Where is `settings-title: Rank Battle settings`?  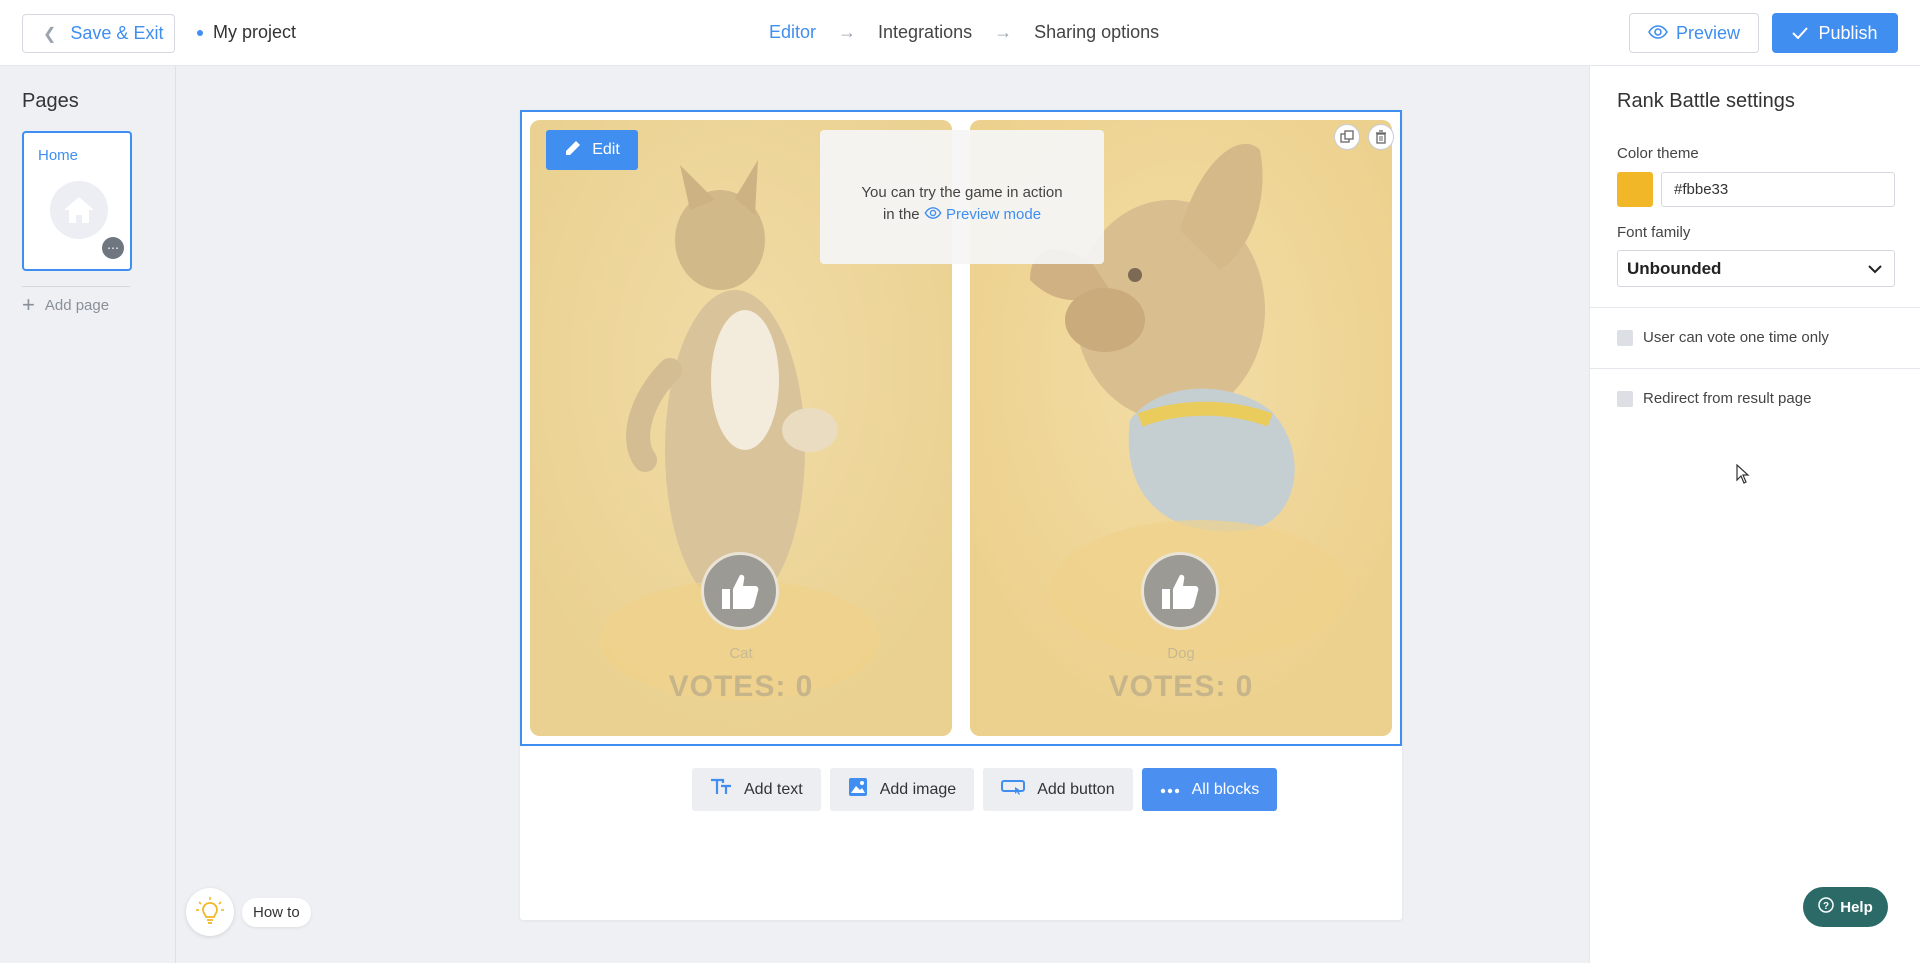 settings-title: Rank Battle settings is located at coordinates (1706, 101).